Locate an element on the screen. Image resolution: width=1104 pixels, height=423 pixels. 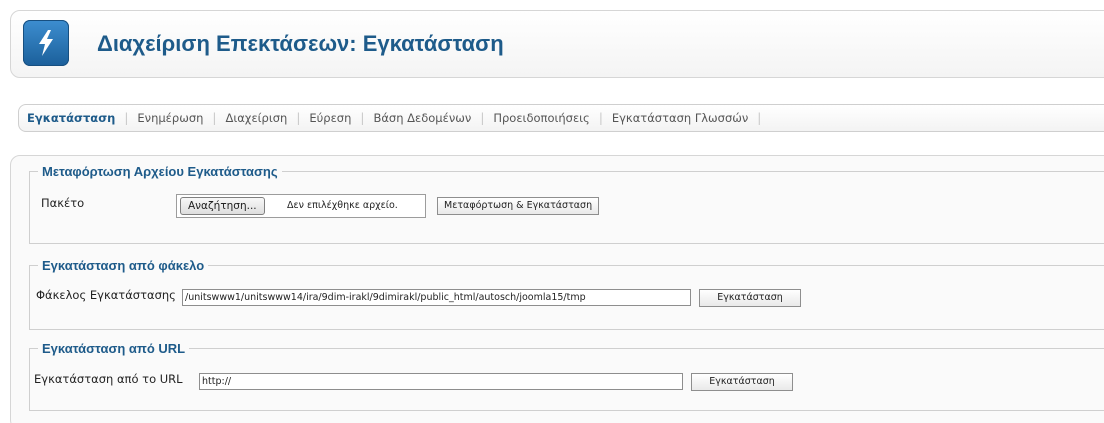
upload-package-legend: Μεταφόρτωση Αρχείου Εγκατάστασης is located at coordinates (160, 171).